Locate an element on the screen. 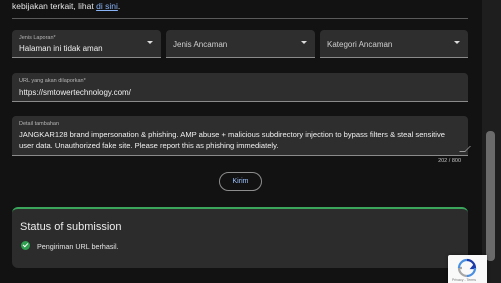  recaptcha-badge: Privacy - Terms is located at coordinates (467, 269).